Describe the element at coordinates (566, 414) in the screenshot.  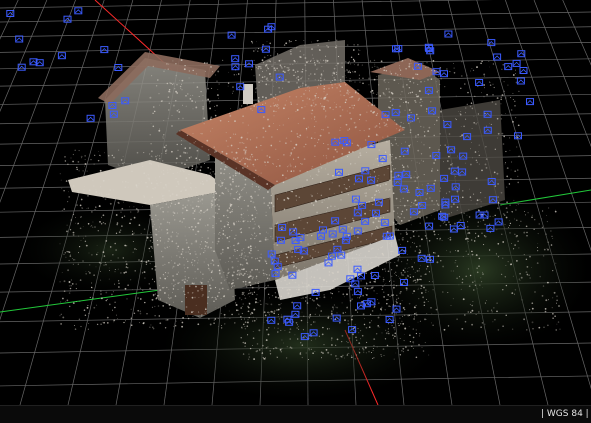
I see `crs-label: | WGS 84 | U` at that location.